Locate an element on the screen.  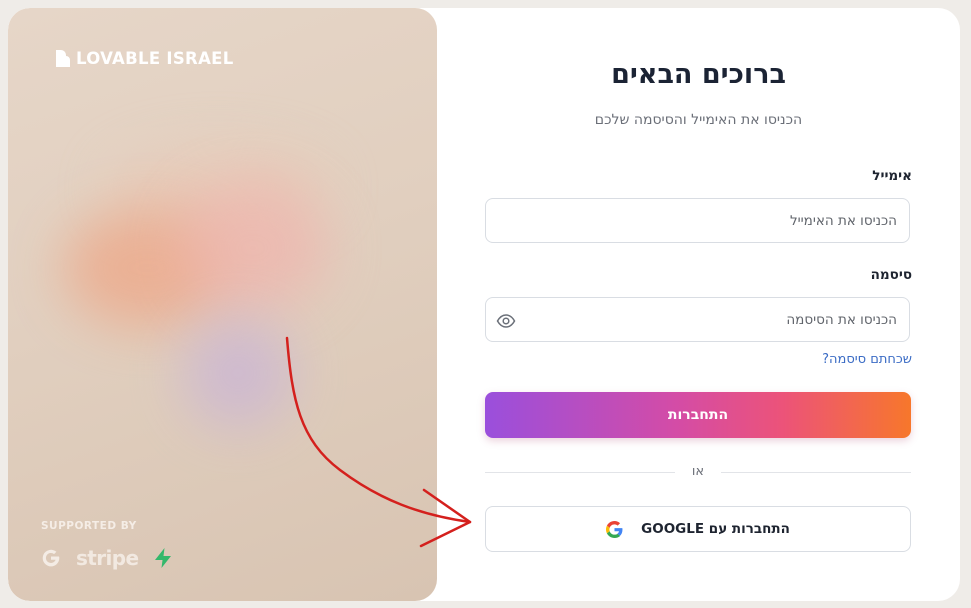
or-divider: או is located at coordinates (698, 471).